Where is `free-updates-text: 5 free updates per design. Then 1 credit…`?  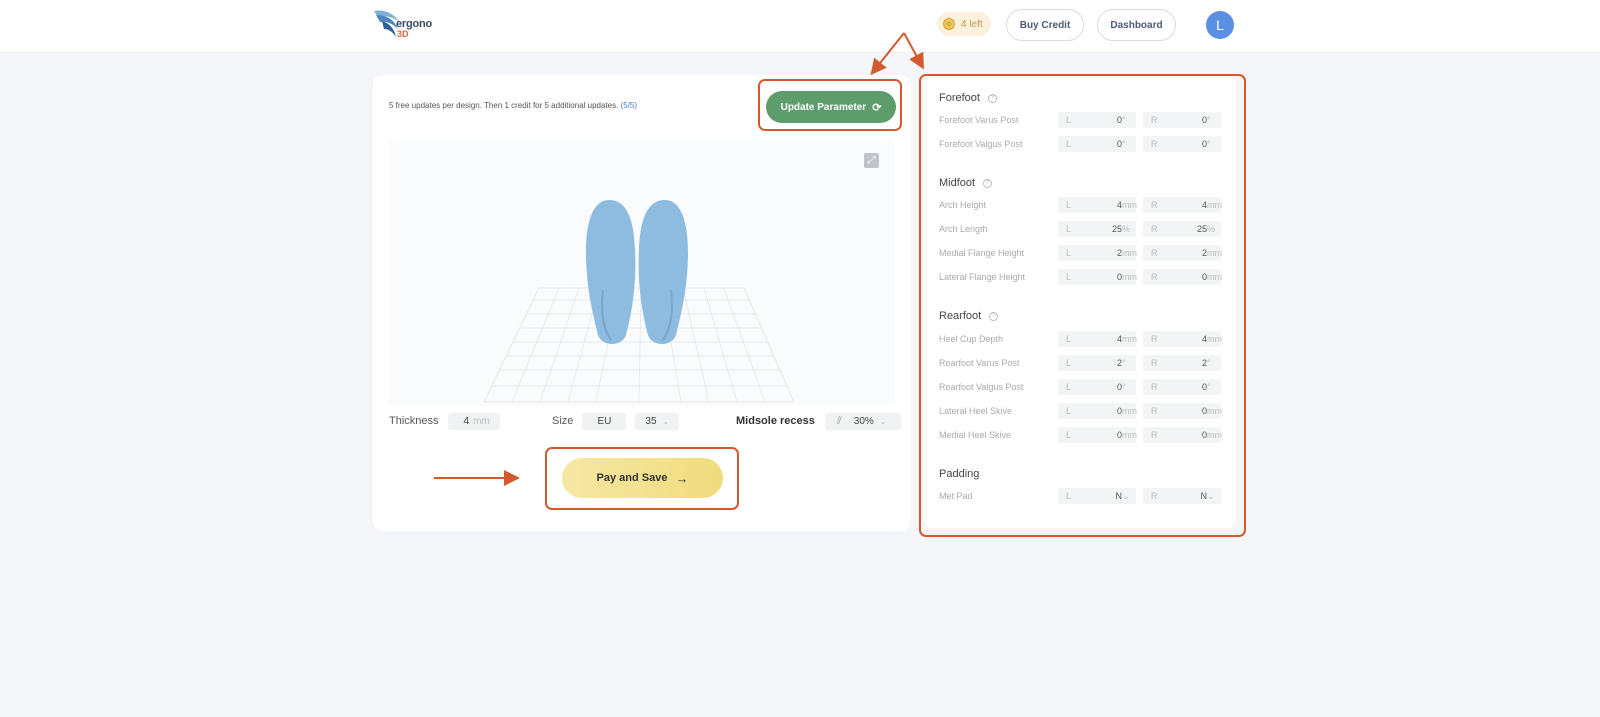 free-updates-text: 5 free updates per design. Then 1 credit… is located at coordinates (504, 105).